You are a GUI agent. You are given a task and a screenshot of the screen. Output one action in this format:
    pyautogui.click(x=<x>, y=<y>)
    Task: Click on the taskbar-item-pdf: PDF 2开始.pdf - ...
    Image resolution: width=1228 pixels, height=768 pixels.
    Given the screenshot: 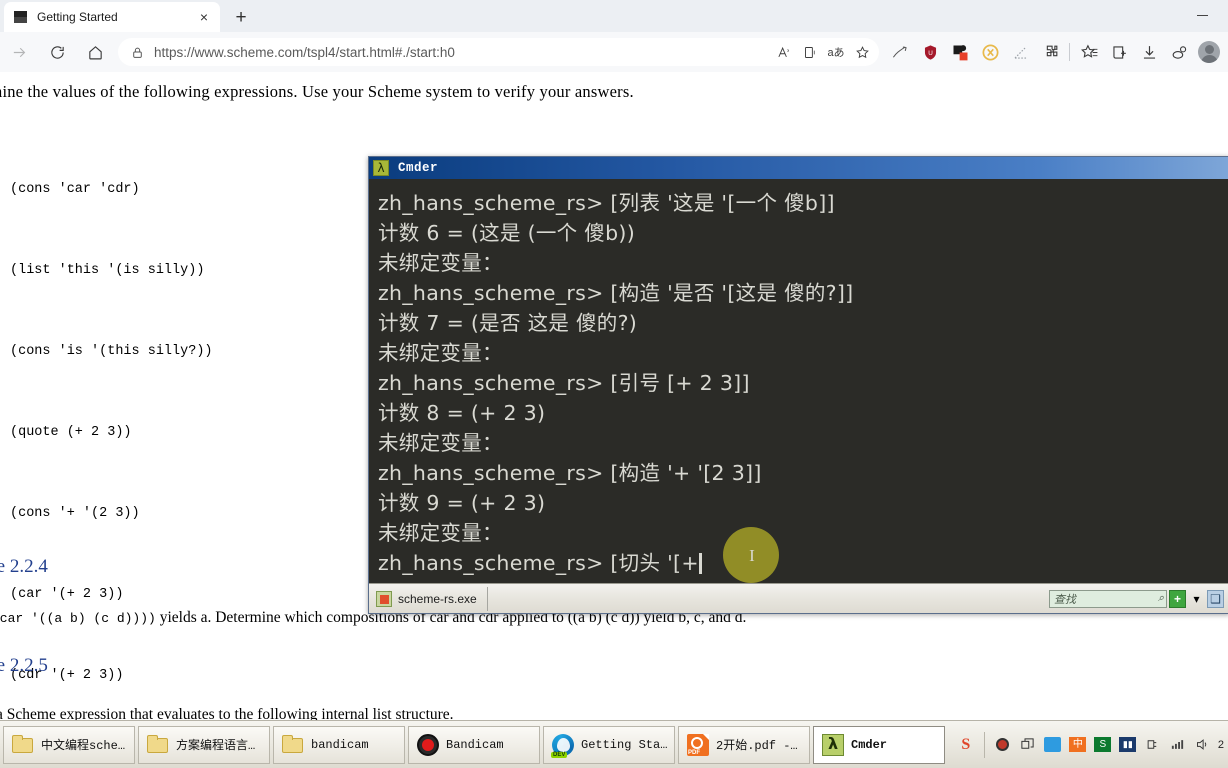 What is the action you would take?
    pyautogui.click(x=744, y=744)
    